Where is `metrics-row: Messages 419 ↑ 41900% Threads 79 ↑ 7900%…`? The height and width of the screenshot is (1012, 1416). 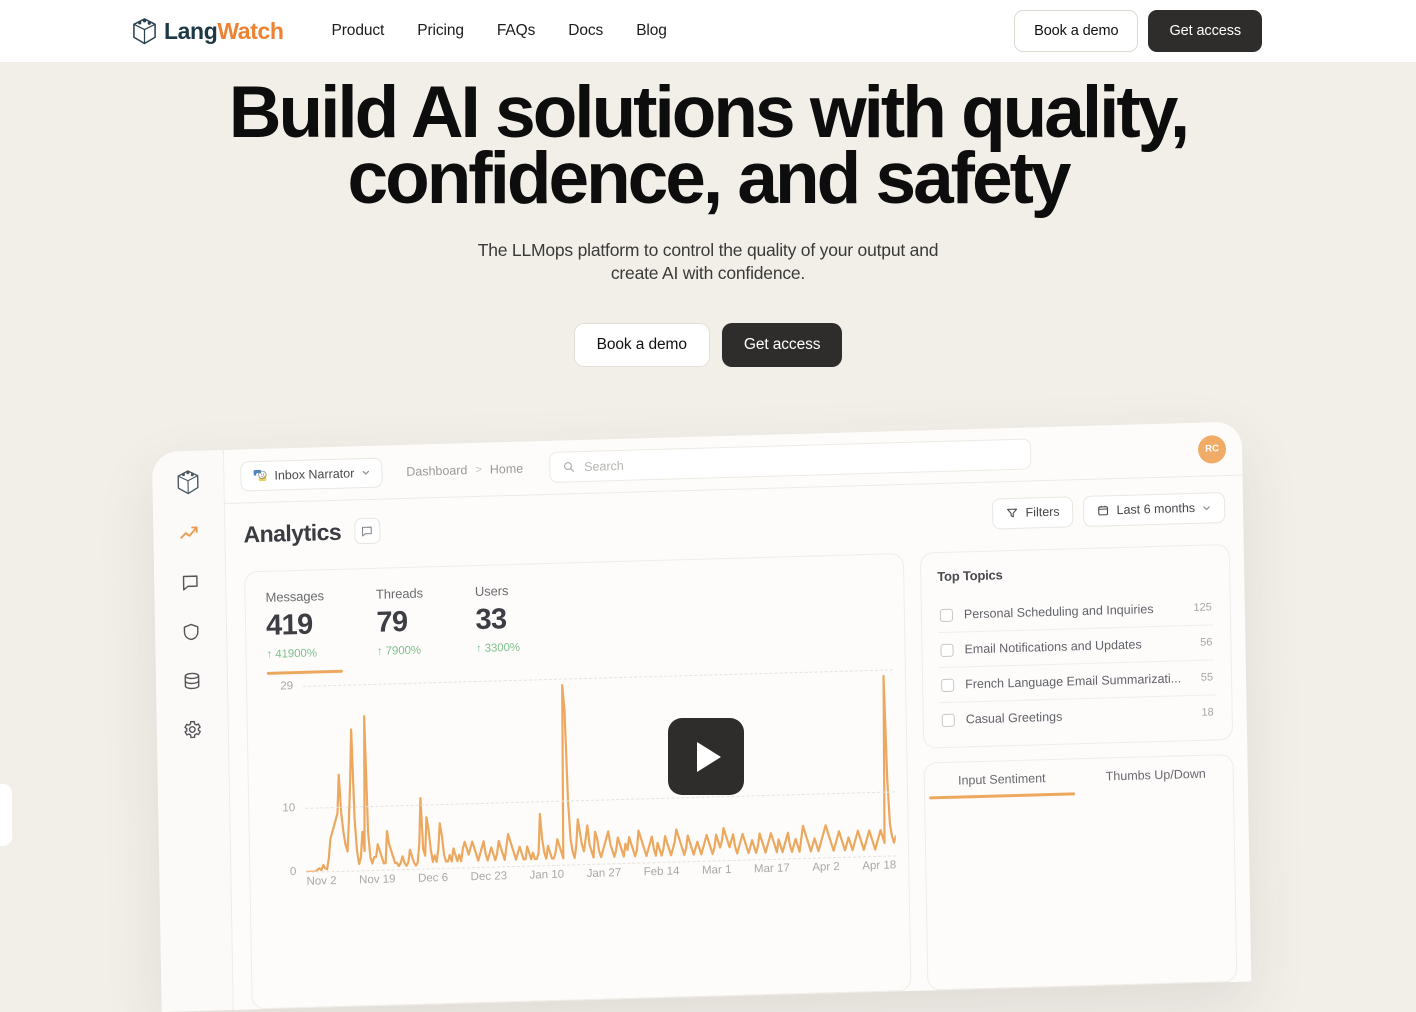
metrics-row: Messages 419 ↑ 41900% Threads 79 ↑ 7900%… is located at coordinates (574, 624).